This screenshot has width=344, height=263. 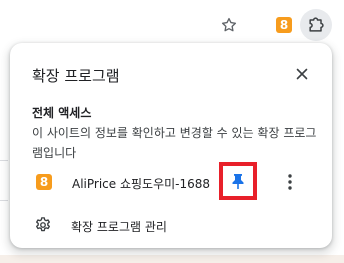 I want to click on puzzle-icon, so click(x=316, y=24).